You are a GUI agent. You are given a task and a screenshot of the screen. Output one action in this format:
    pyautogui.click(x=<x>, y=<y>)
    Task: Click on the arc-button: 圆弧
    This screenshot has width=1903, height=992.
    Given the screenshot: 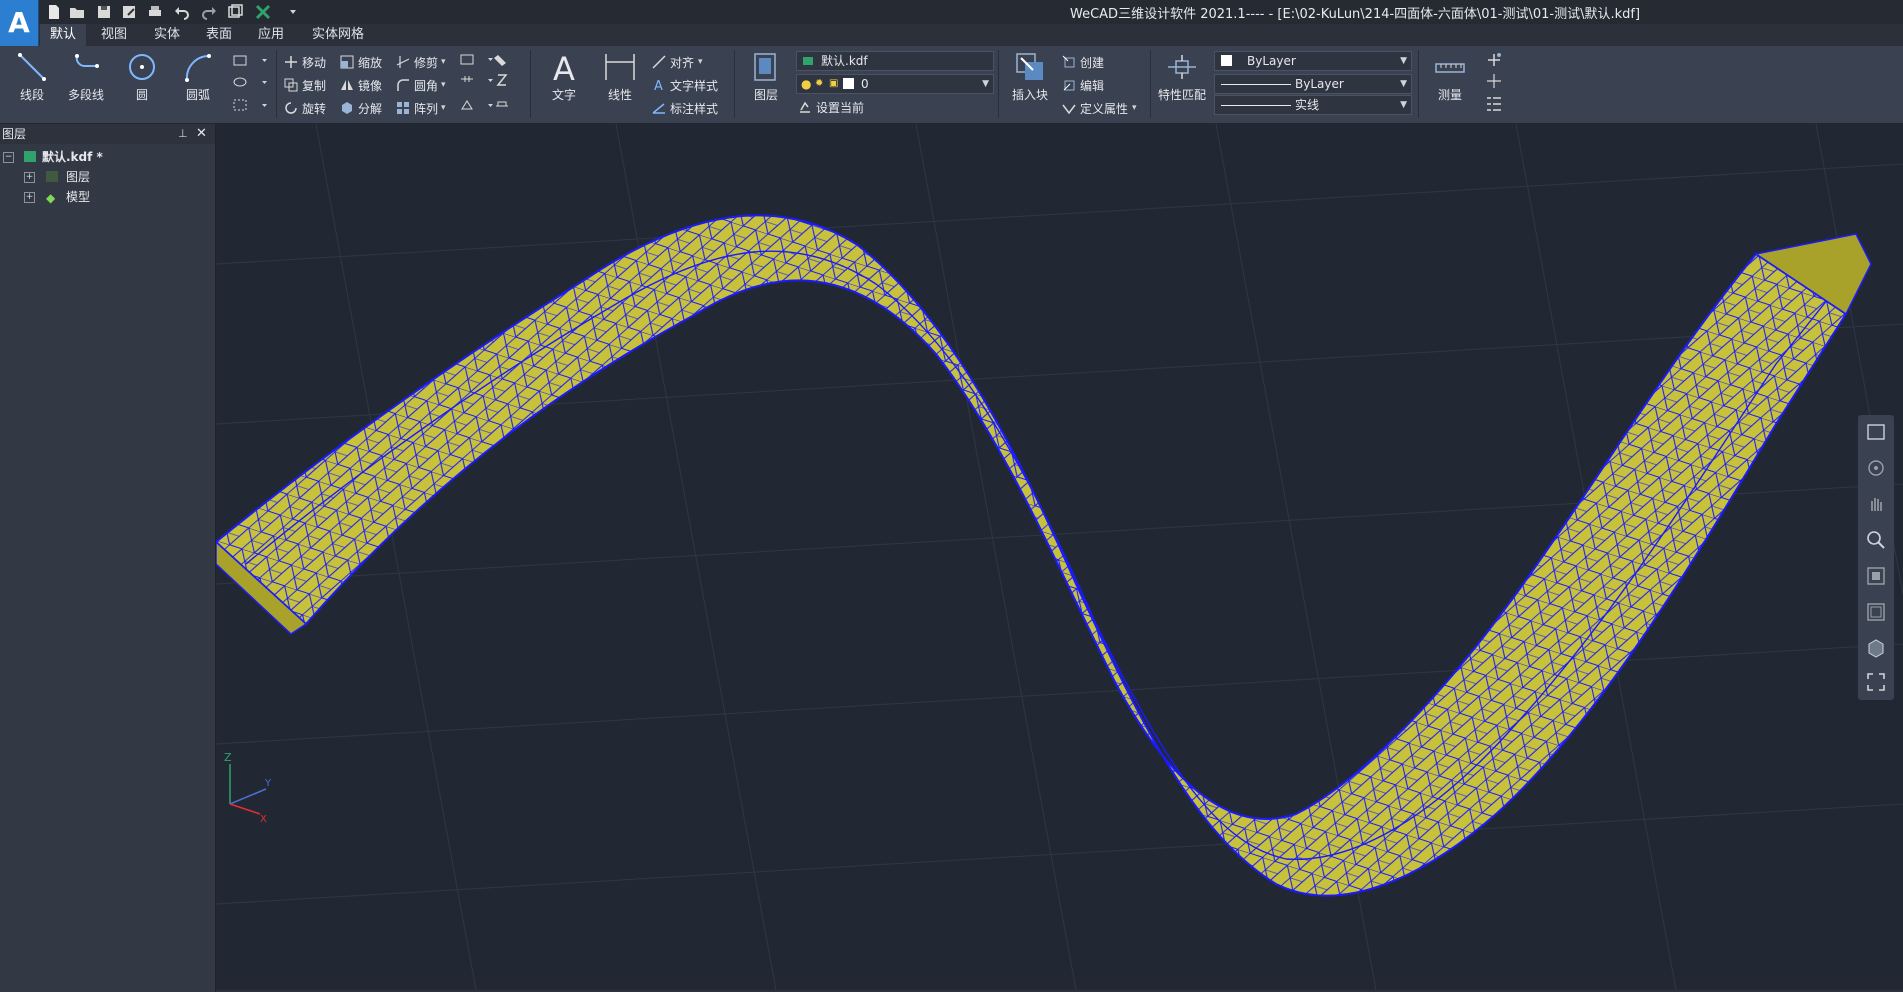 What is the action you would take?
    pyautogui.click(x=198, y=76)
    